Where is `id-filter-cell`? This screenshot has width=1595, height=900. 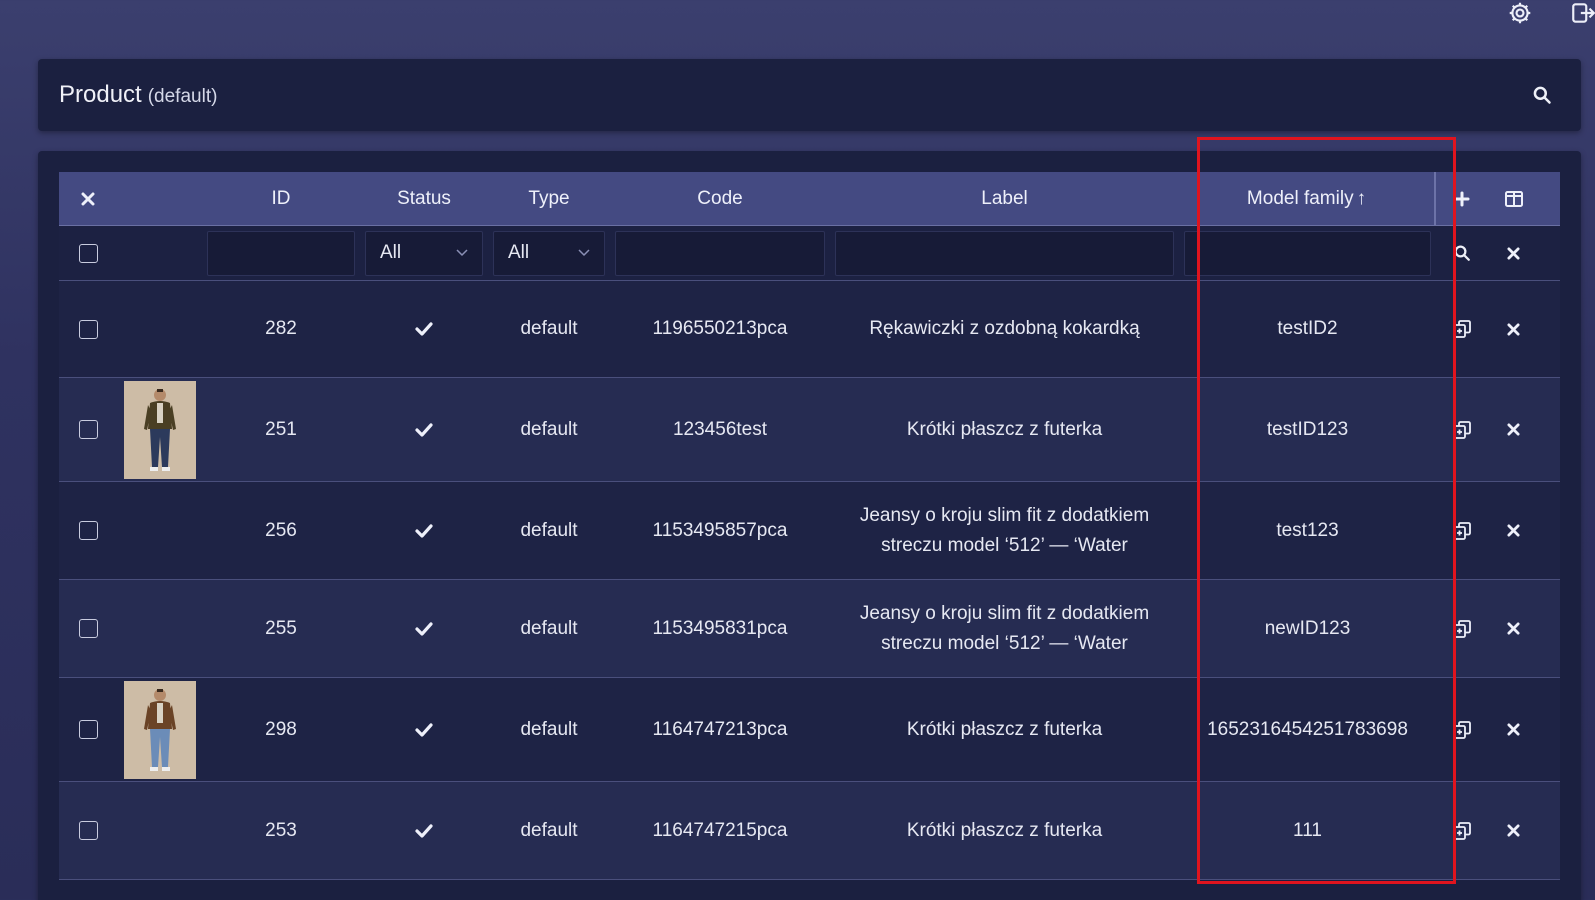 id-filter-cell is located at coordinates (281, 253).